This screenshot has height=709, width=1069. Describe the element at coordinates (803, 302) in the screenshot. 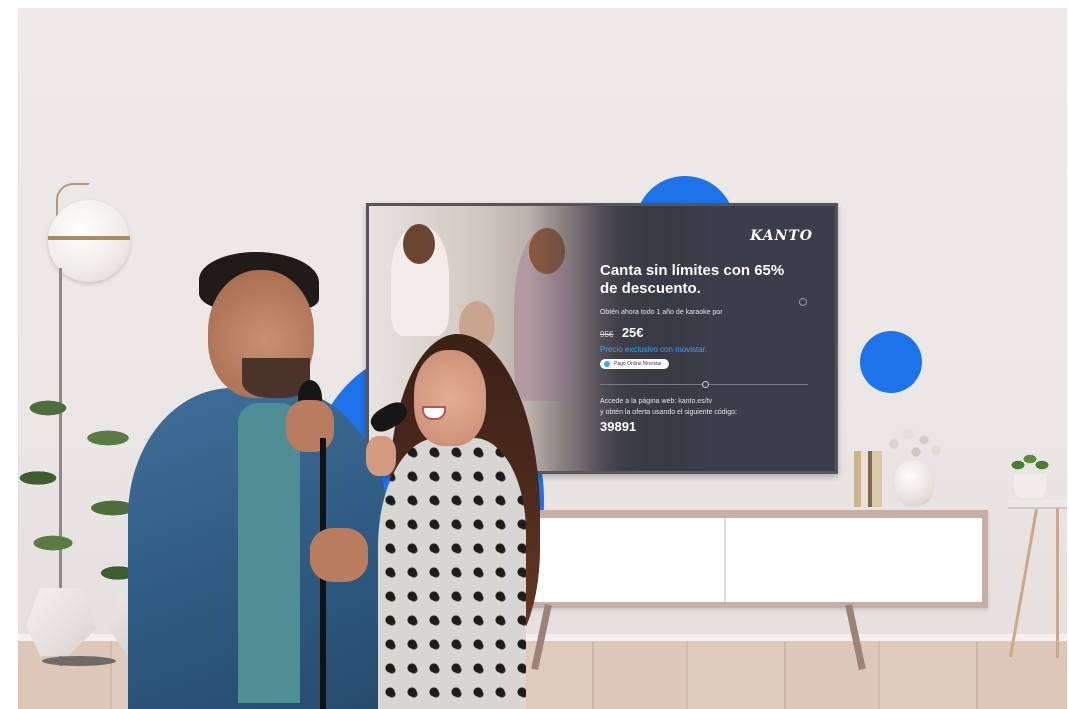

I see `ring-decoration-icon` at that location.